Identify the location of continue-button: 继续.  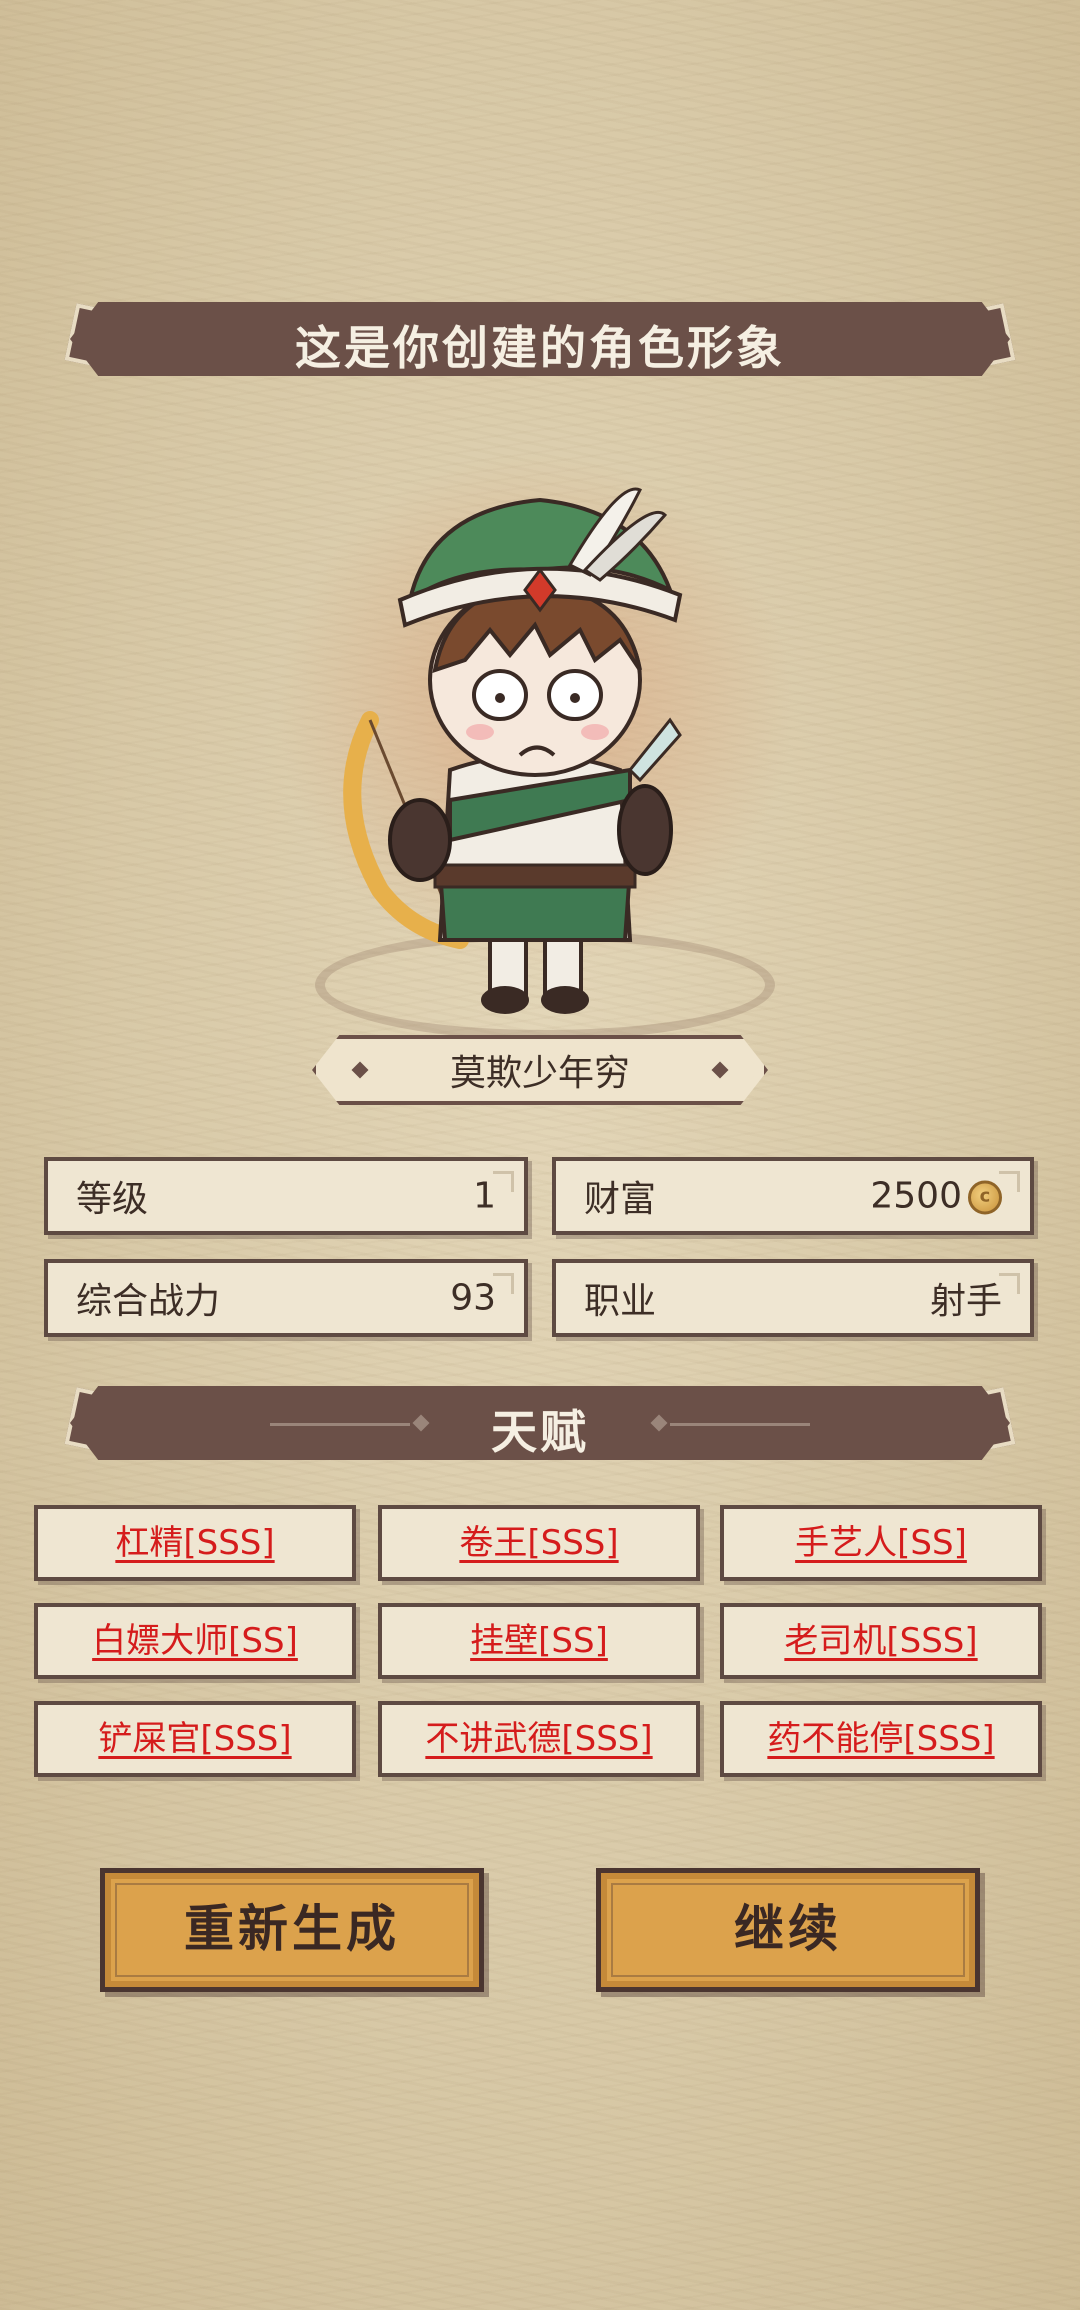
(788, 1930).